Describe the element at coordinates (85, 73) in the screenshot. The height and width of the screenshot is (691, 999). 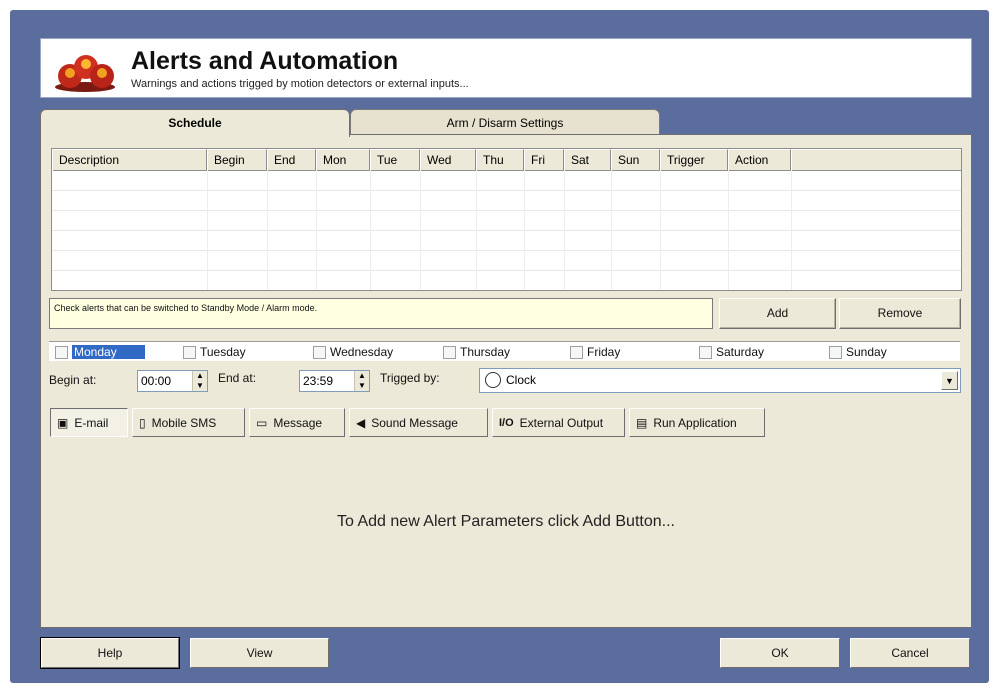
I see `alert-lights-logo-icon` at that location.